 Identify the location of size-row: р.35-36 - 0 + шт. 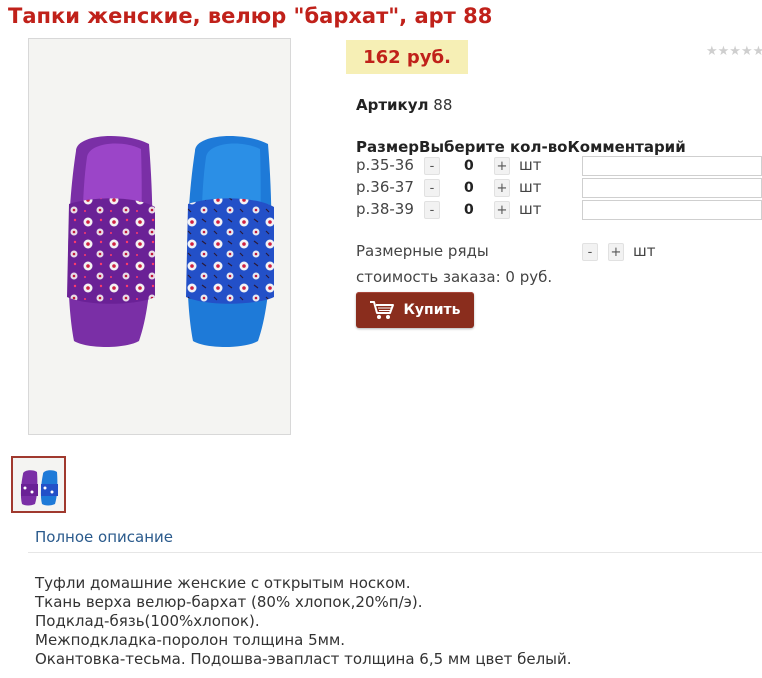
(559, 166).